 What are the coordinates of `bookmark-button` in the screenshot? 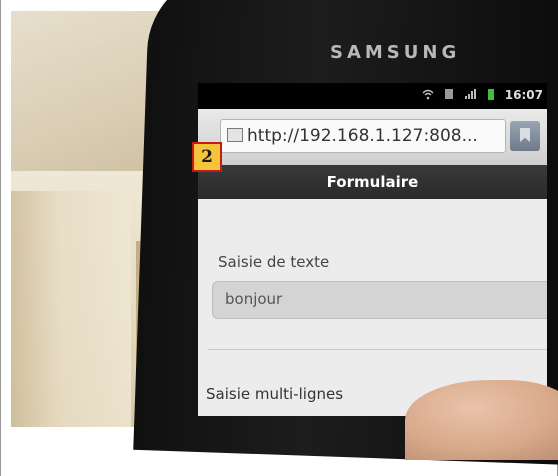 It's located at (525, 136).